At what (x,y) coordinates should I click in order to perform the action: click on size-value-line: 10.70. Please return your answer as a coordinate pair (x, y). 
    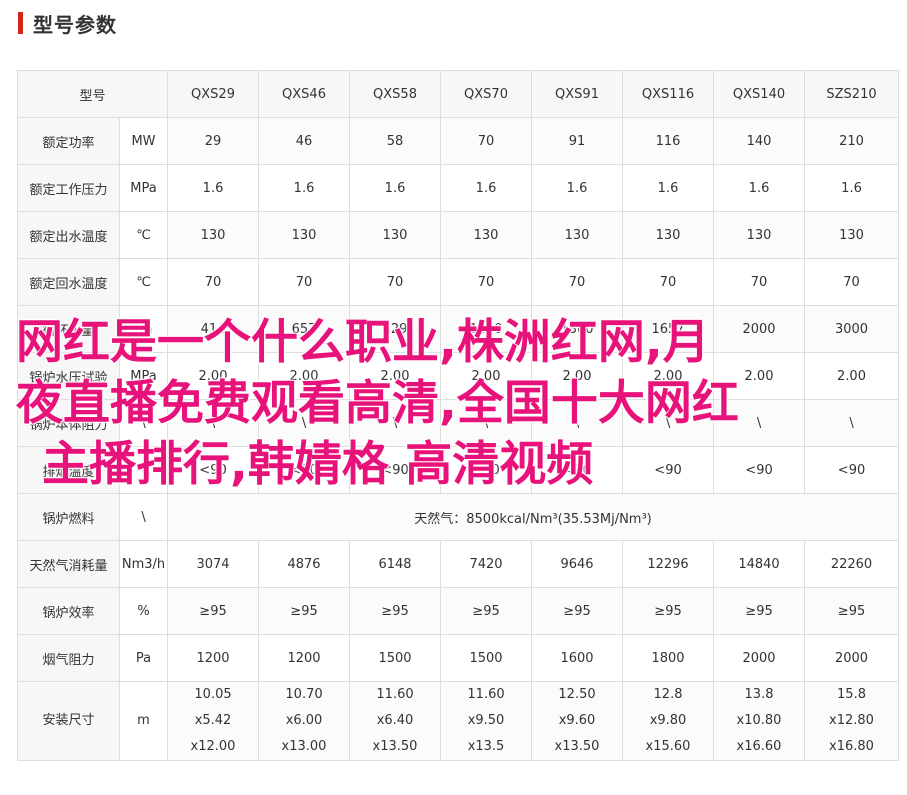
    Looking at the image, I should click on (304, 694).